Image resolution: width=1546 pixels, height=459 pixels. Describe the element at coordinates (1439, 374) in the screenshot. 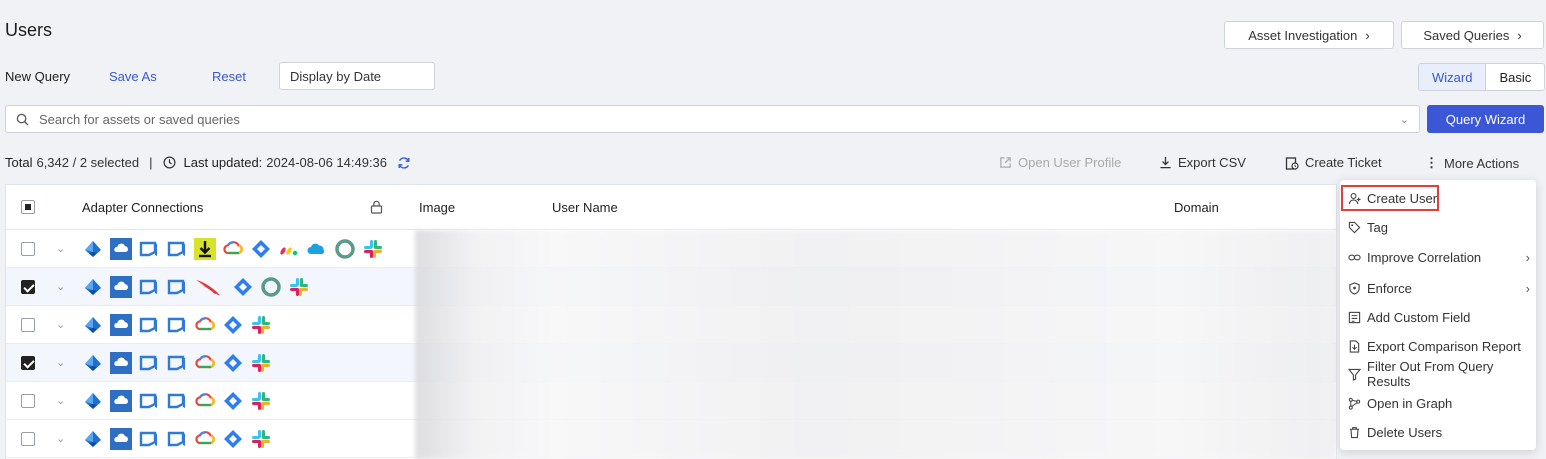

I see `menu-item-filter-out-from-query-results: Filter Out From Query Results` at that location.